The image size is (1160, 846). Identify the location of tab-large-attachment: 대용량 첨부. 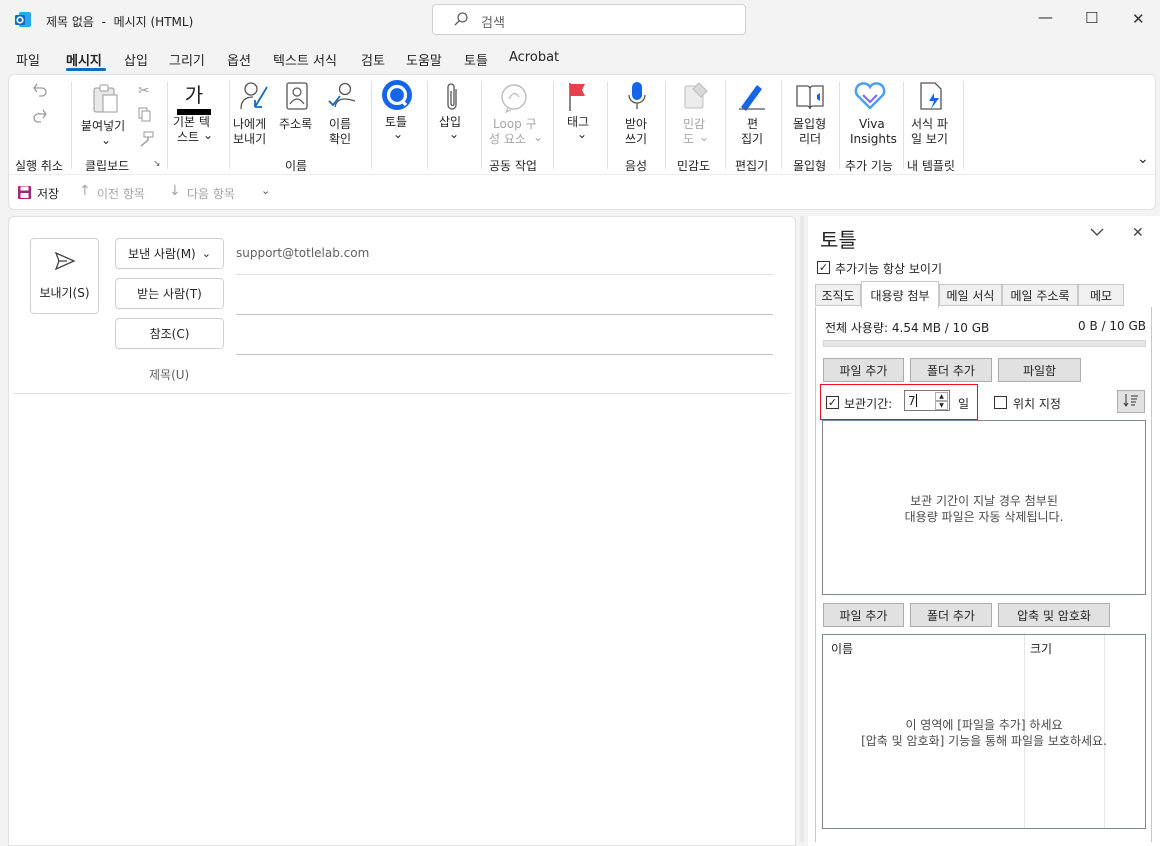
(900, 294).